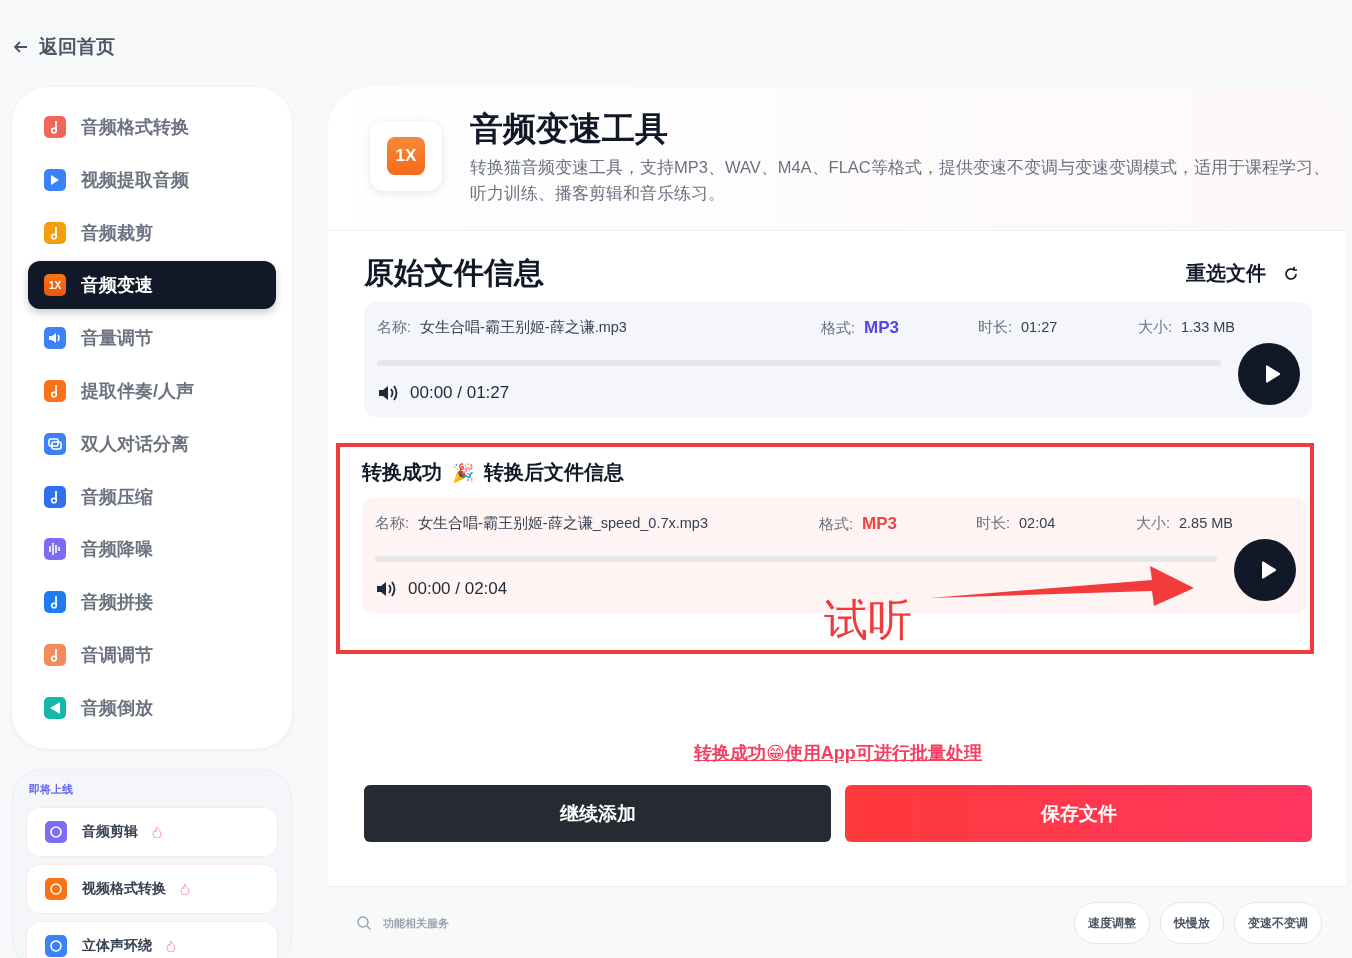 The width and height of the screenshot is (1352, 958). Describe the element at coordinates (152, 602) in the screenshot. I see `sidebar-item: 音频拼接` at that location.